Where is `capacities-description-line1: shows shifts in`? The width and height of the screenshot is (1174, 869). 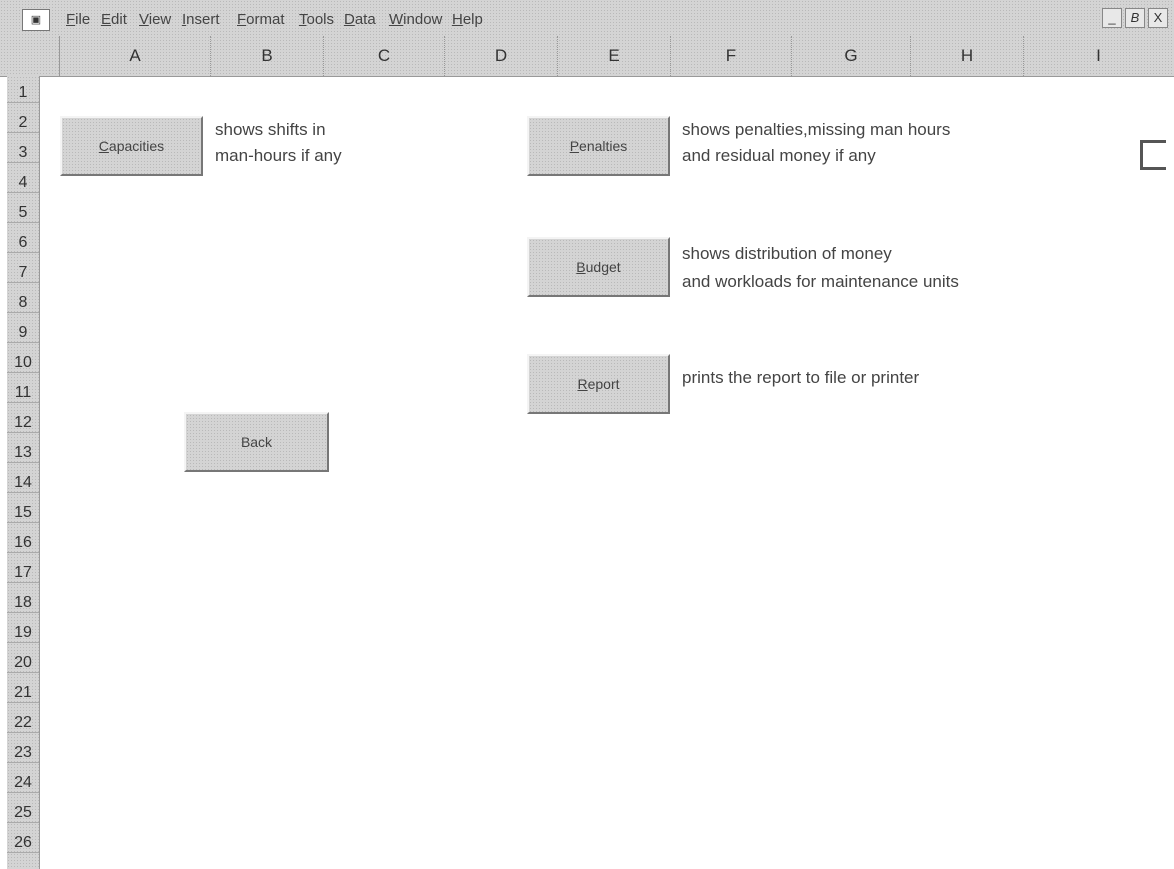
capacities-description-line1: shows shifts in is located at coordinates (270, 129).